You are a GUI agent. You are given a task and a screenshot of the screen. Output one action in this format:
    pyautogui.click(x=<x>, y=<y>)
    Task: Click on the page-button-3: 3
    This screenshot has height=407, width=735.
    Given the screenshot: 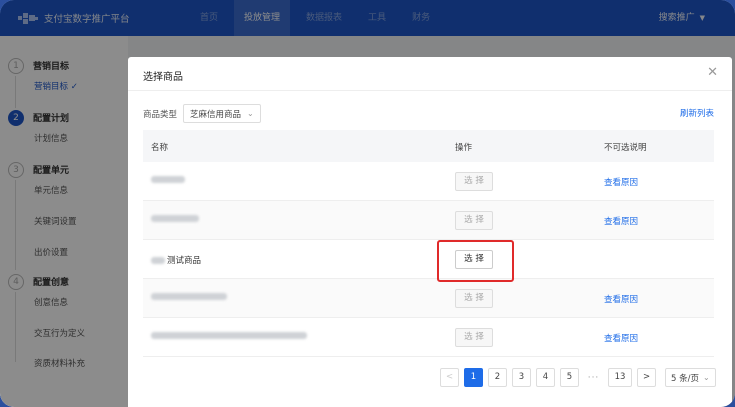 What is the action you would take?
    pyautogui.click(x=521, y=377)
    